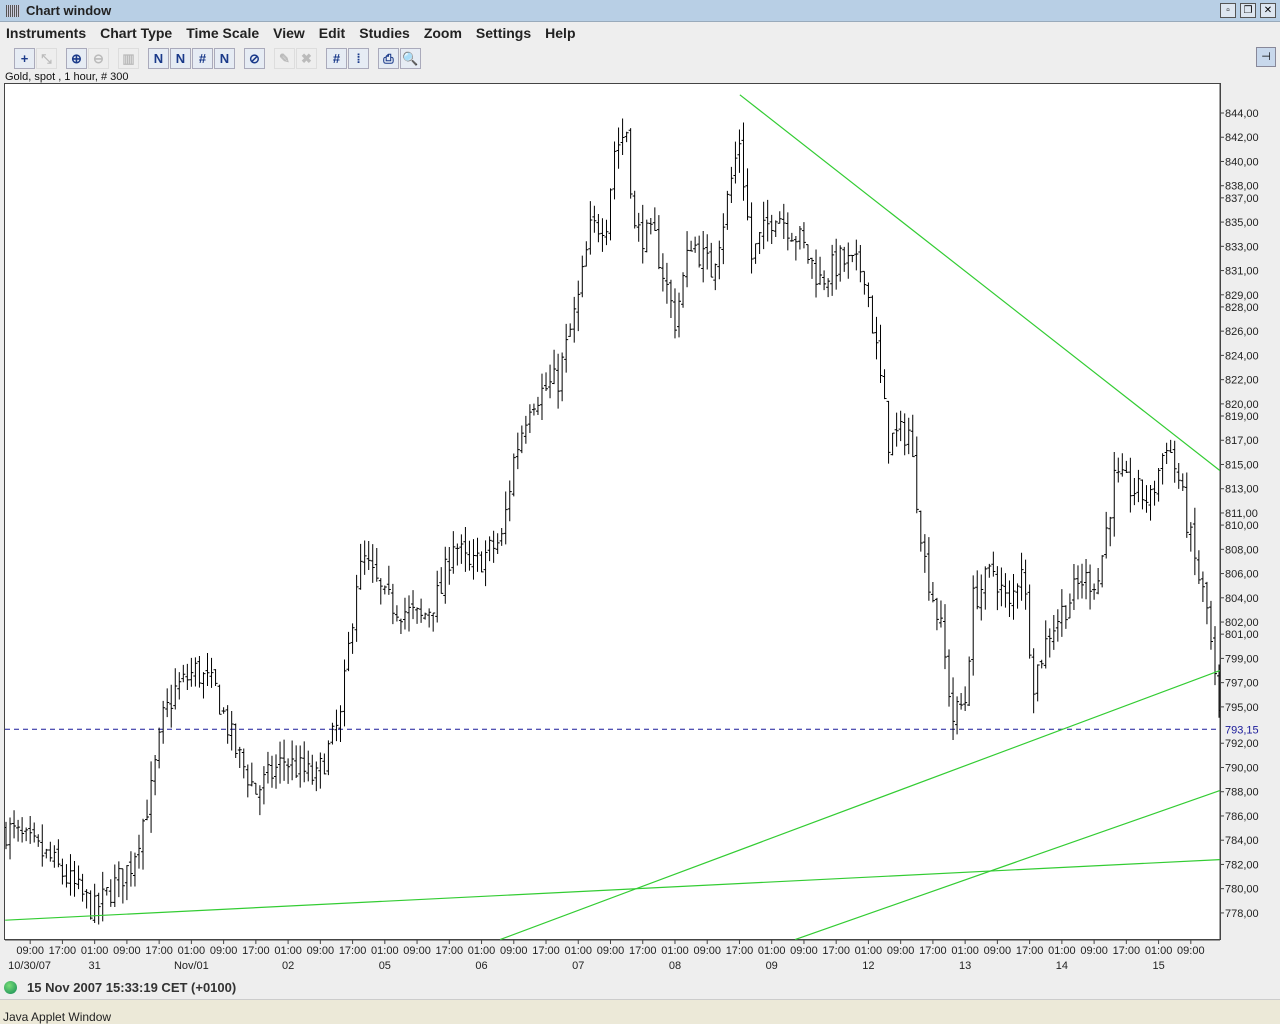  What do you see at coordinates (1266, 57) in the screenshot?
I see `pin-icon: ⊣` at bounding box center [1266, 57].